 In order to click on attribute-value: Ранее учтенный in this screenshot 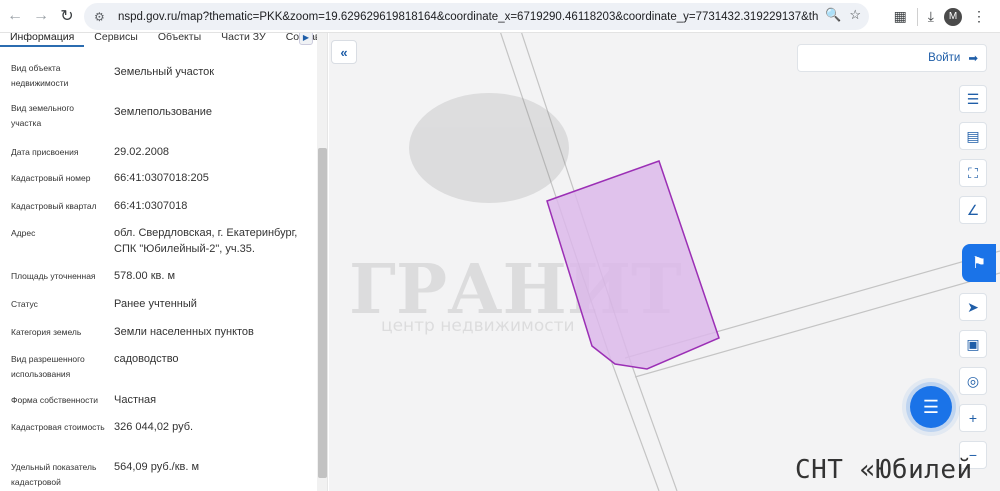, I will do `click(155, 304)`.